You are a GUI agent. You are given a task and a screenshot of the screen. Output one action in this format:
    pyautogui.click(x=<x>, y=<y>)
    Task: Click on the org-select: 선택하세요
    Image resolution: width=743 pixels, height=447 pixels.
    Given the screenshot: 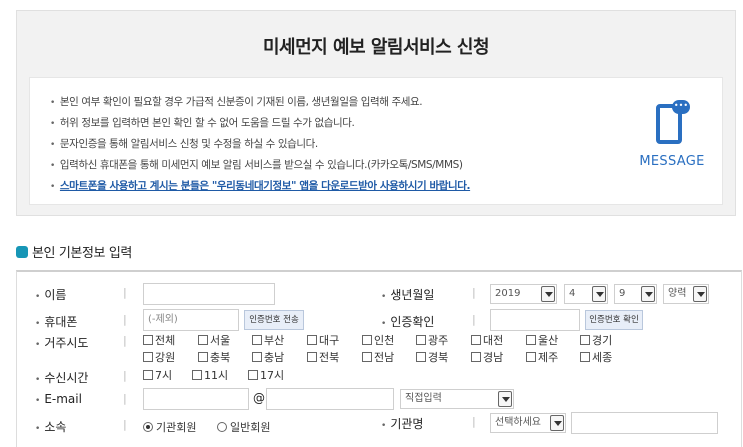 What is the action you would take?
    pyautogui.click(x=528, y=423)
    